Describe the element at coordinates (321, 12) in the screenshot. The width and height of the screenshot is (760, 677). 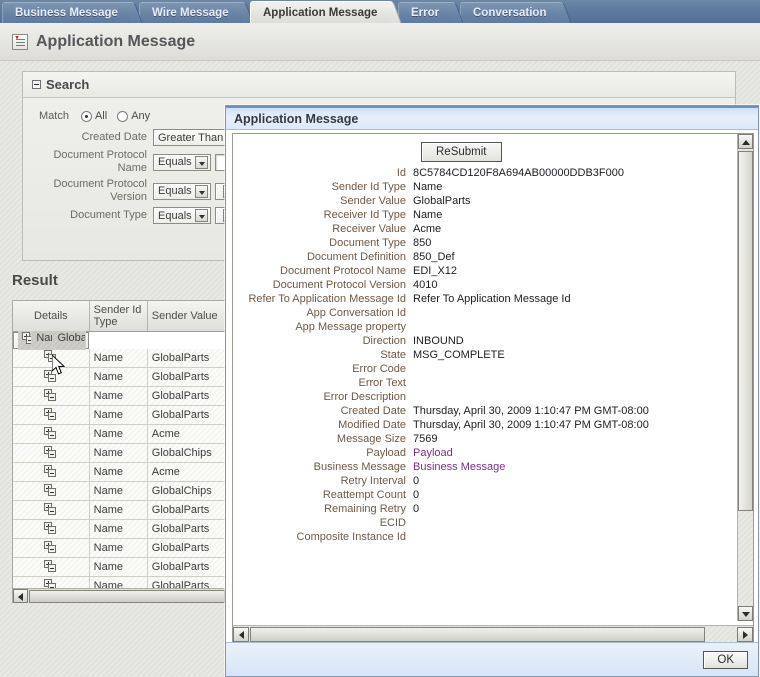
I see `tab-application-message: Application Message` at that location.